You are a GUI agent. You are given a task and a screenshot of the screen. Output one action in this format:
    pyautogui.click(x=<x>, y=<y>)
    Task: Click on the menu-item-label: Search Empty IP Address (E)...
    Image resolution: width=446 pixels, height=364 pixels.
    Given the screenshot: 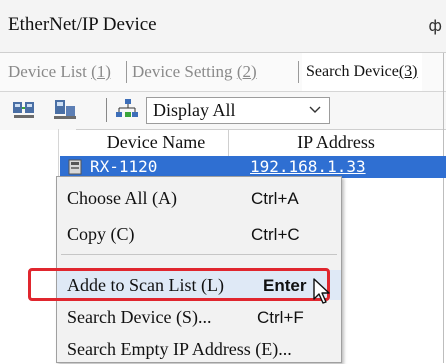 What is the action you would take?
    pyautogui.click(x=179, y=349)
    